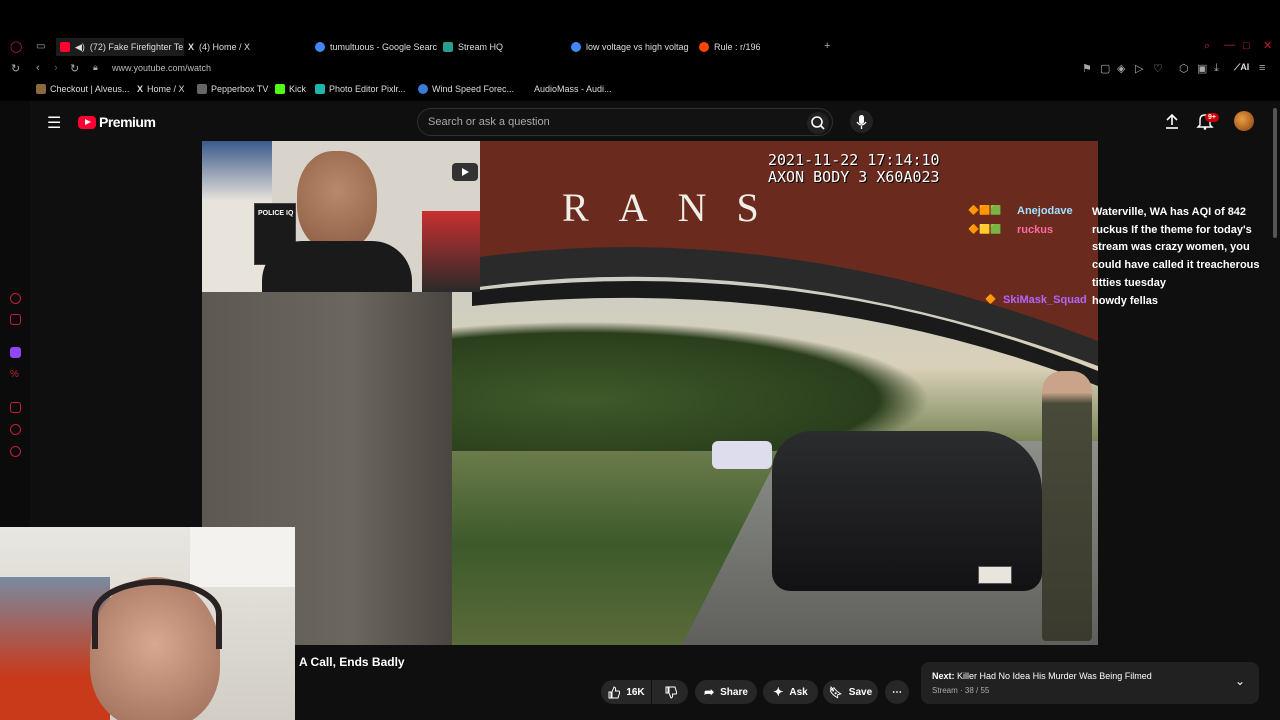  I want to click on shield-icon: ◈, so click(1121, 68).